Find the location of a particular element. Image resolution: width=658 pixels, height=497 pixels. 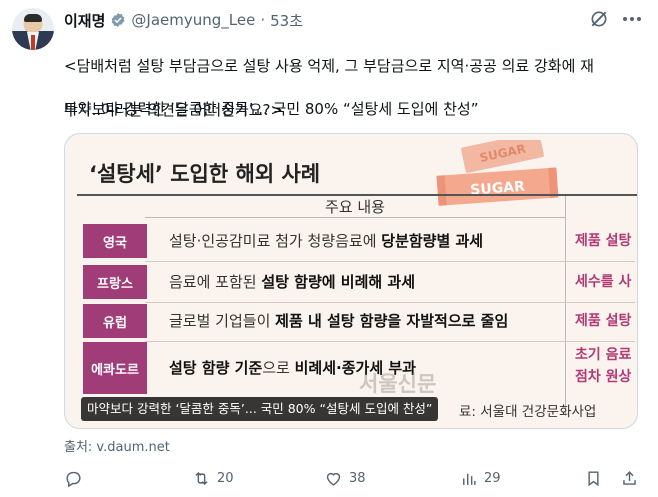

reply-button is located at coordinates (76, 478).